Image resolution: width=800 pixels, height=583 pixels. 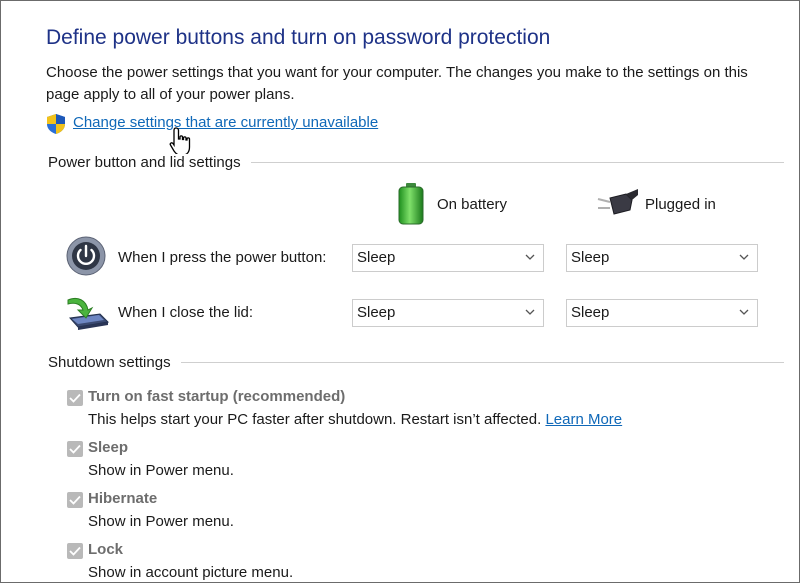 What do you see at coordinates (56, 124) in the screenshot?
I see `uac-shield-icon` at bounding box center [56, 124].